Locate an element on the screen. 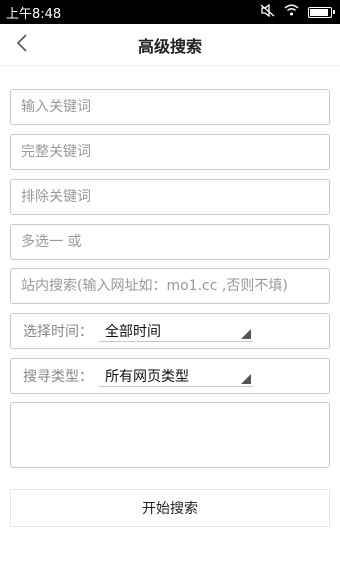  keywords-input is located at coordinates (170, 107).